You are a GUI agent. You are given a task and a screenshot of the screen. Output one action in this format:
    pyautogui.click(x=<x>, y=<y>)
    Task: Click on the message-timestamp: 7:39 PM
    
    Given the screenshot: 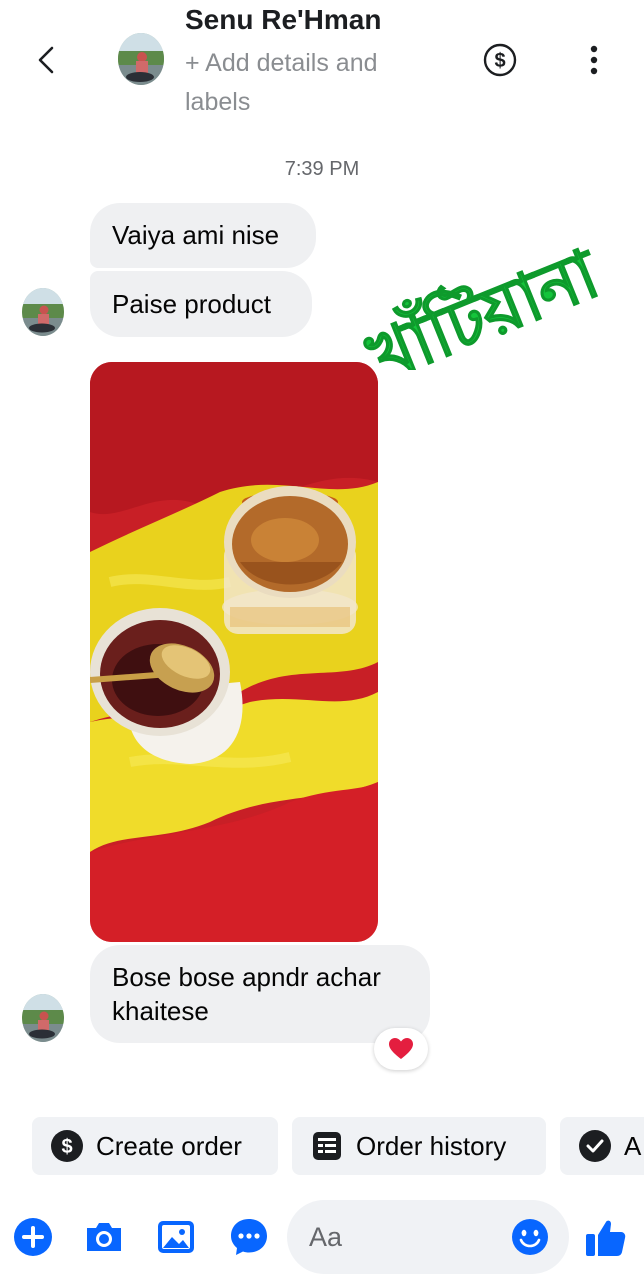 What is the action you would take?
    pyautogui.click(x=322, y=169)
    